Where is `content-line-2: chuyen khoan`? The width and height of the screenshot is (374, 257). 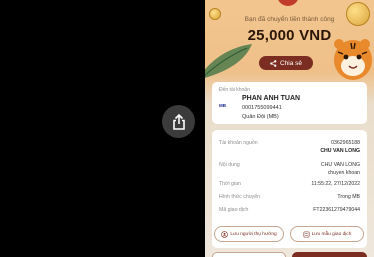
content-line-2: chuyen khoan is located at coordinates (343, 173).